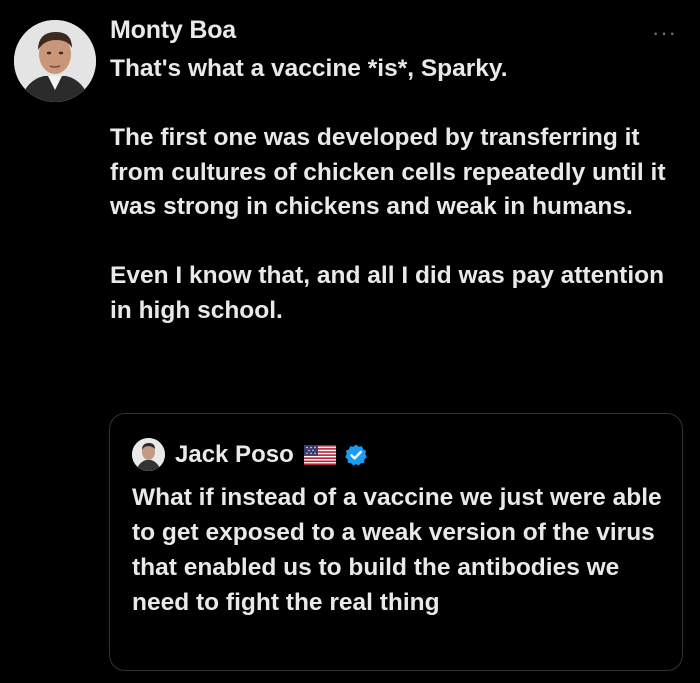 The width and height of the screenshot is (700, 683). I want to click on quoted-author-name: Jack Poso, so click(234, 455).